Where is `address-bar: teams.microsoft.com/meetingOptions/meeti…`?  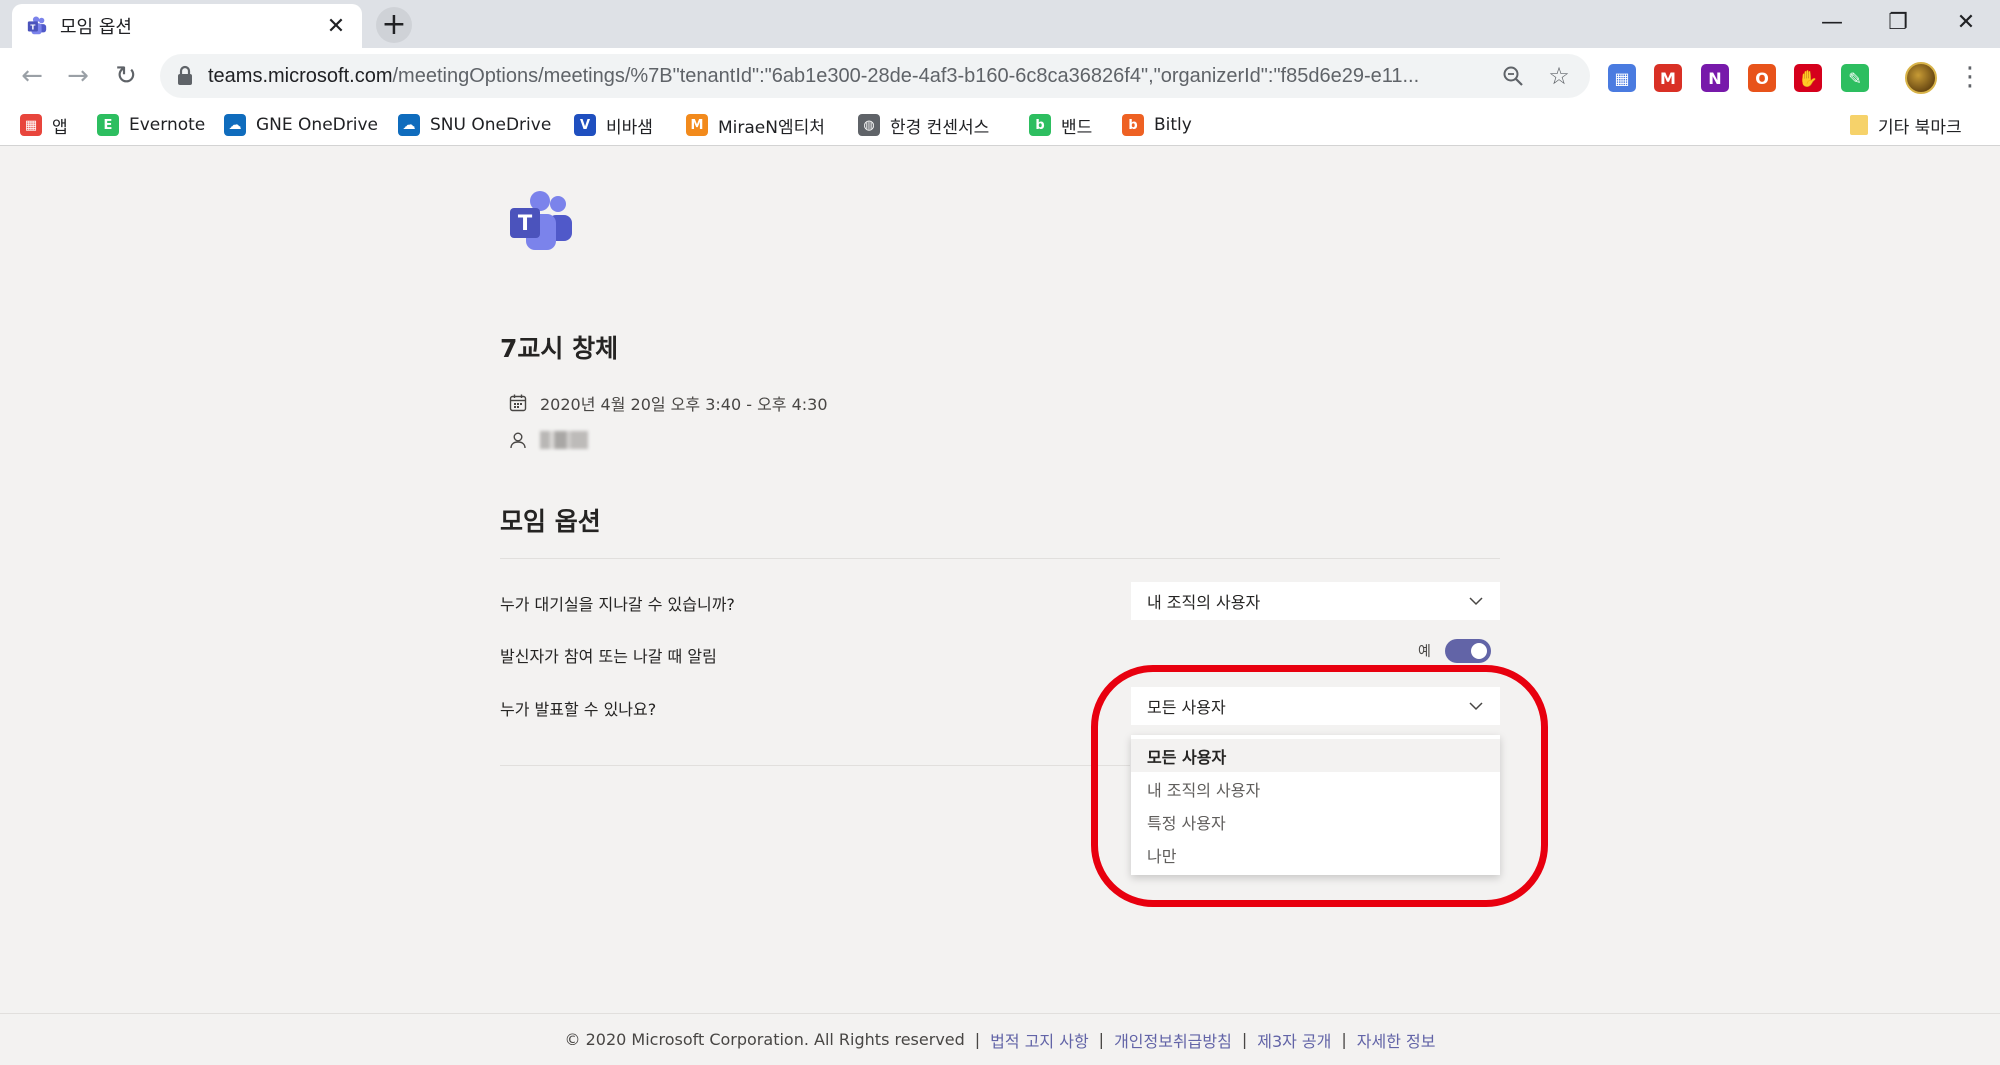 address-bar: teams.microsoft.com/meetingOptions/meeti… is located at coordinates (875, 76).